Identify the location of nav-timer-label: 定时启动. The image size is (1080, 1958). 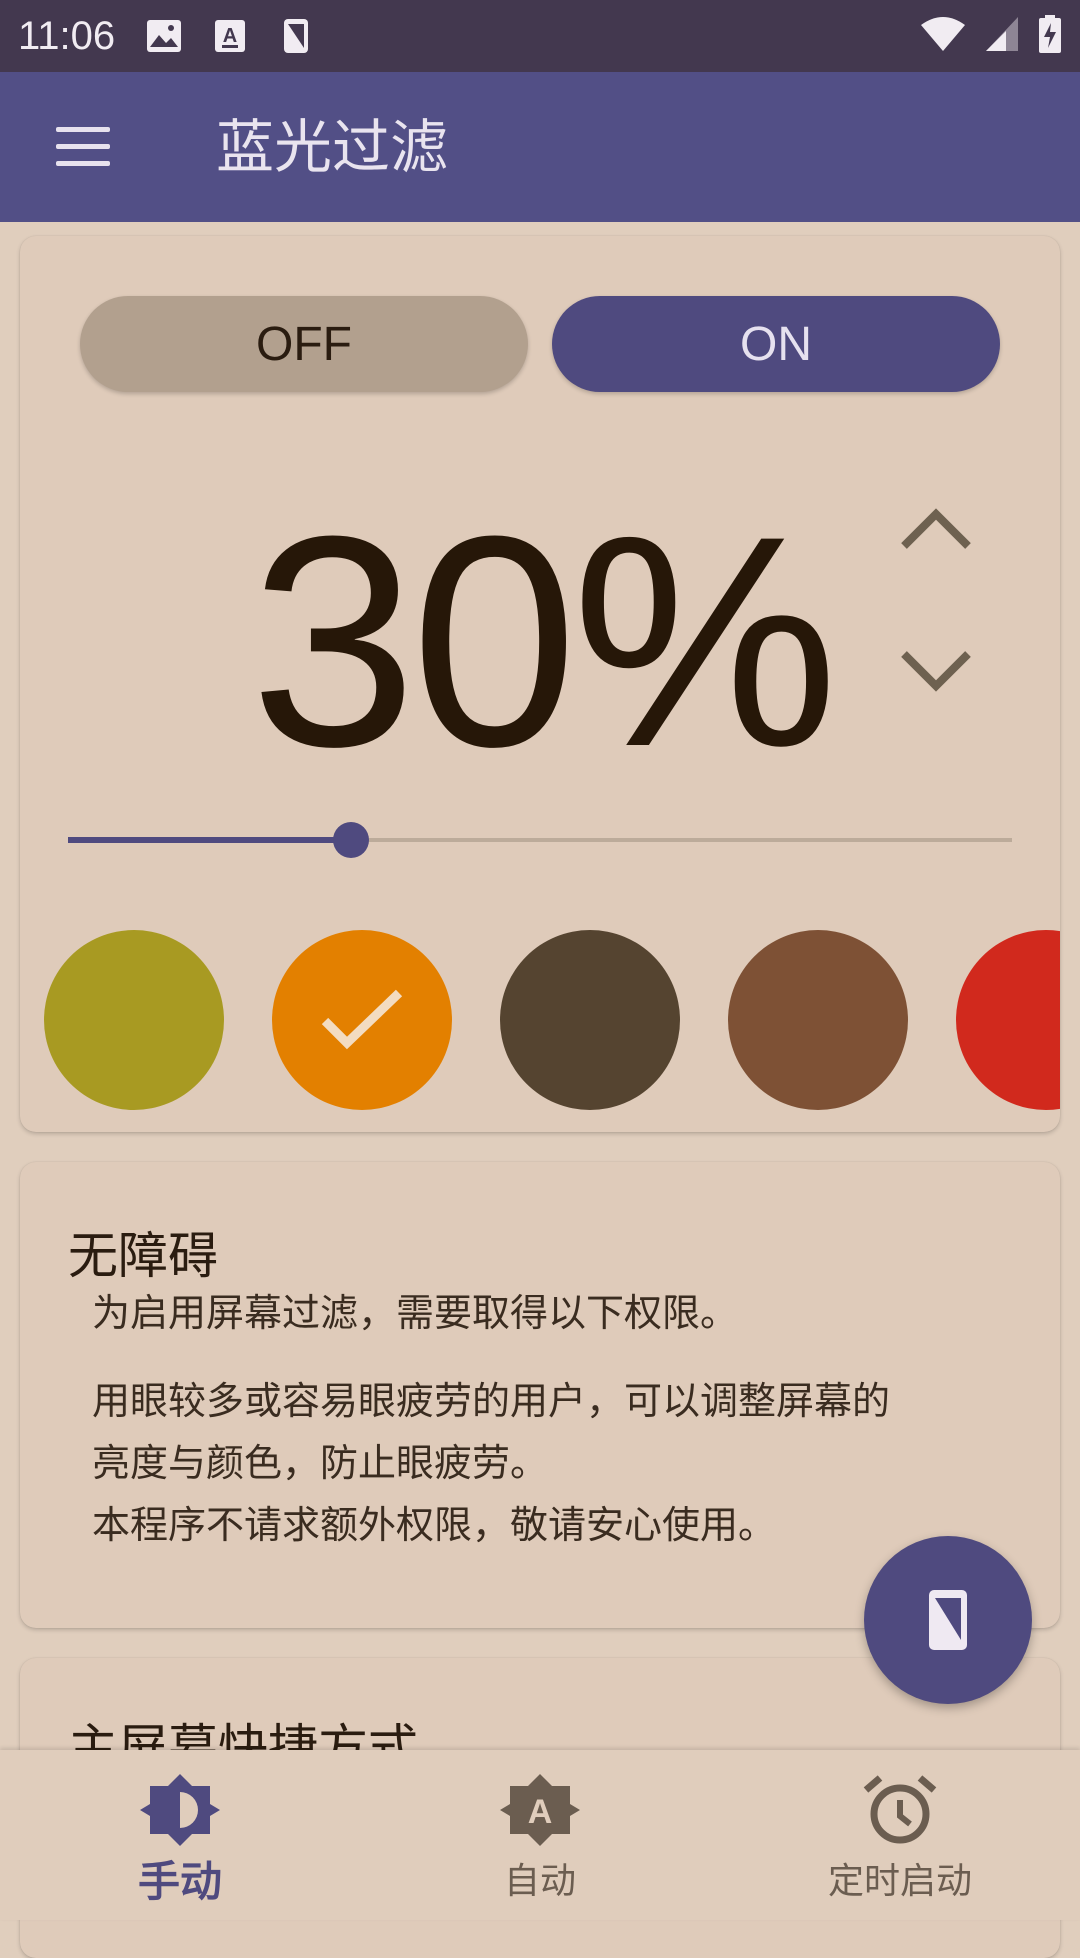
(899, 1881).